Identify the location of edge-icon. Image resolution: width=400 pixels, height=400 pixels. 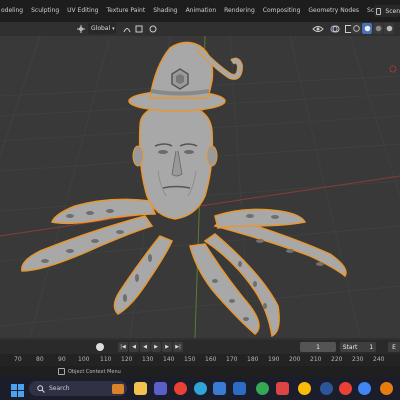
(200, 388).